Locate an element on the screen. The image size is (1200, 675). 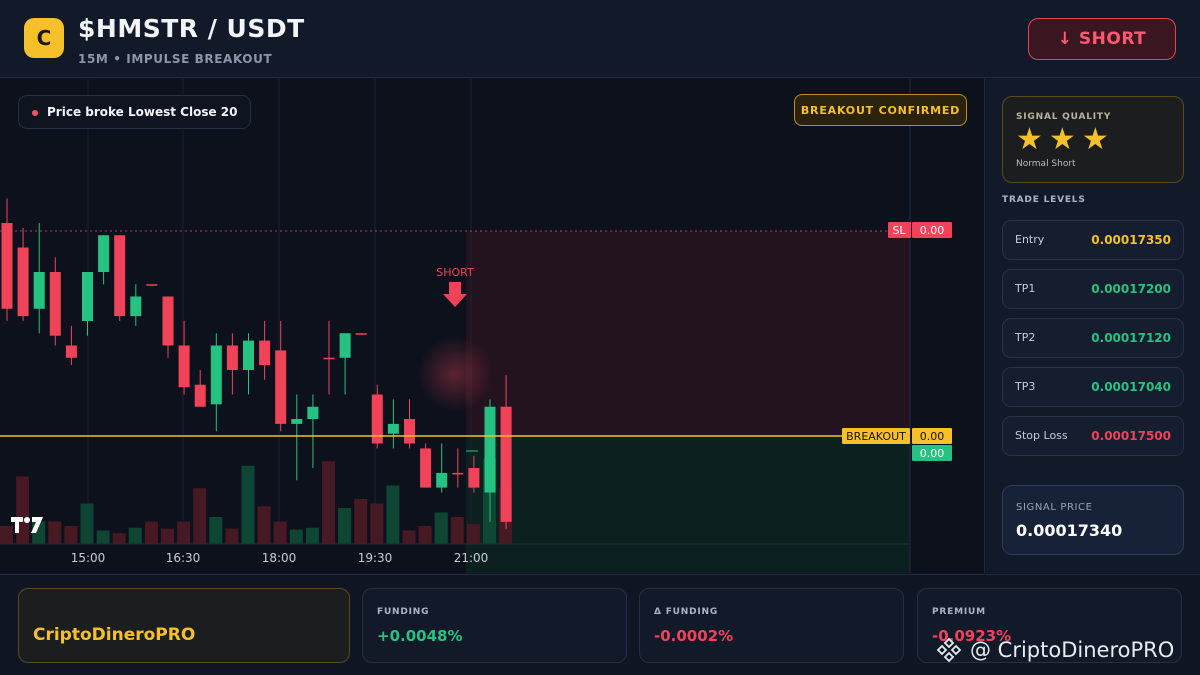
breakout-message: Price broke Lowest Close 20 is located at coordinates (135, 112).